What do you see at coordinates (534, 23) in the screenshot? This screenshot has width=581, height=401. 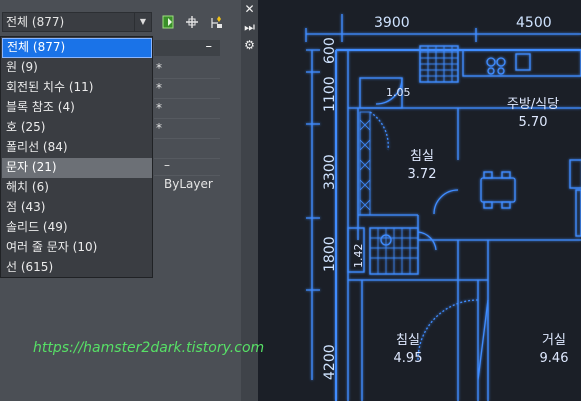 I see `dimension-text: 4500` at bounding box center [534, 23].